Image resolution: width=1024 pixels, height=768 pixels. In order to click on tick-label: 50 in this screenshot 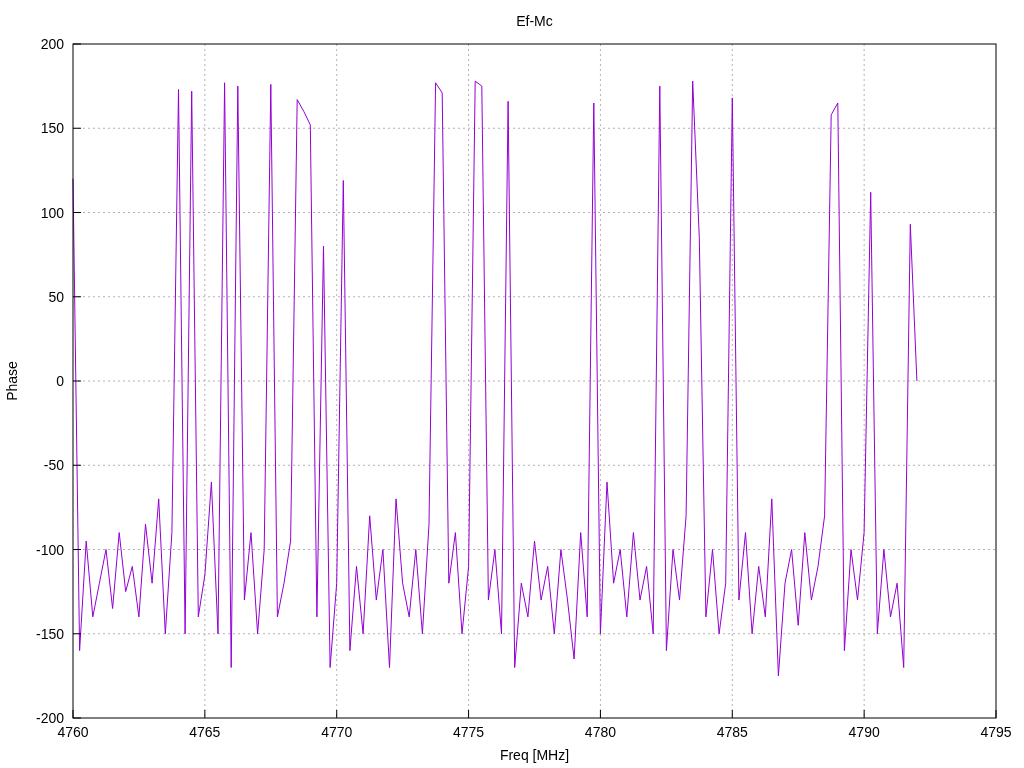, I will do `click(56, 296)`.